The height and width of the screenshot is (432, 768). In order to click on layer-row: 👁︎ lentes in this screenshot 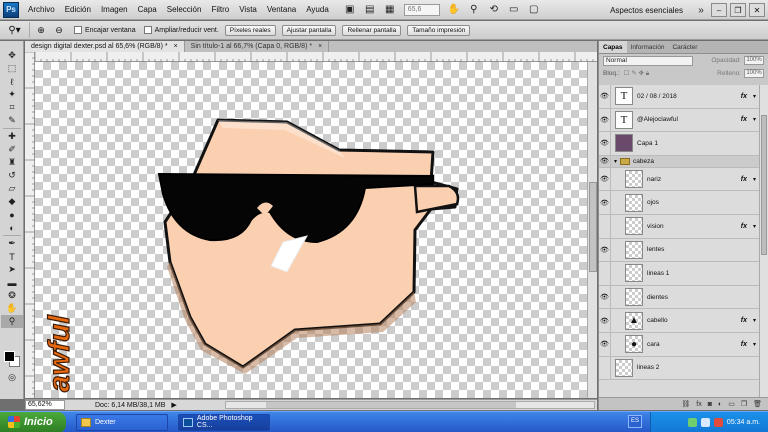, I will do `click(679, 250)`.